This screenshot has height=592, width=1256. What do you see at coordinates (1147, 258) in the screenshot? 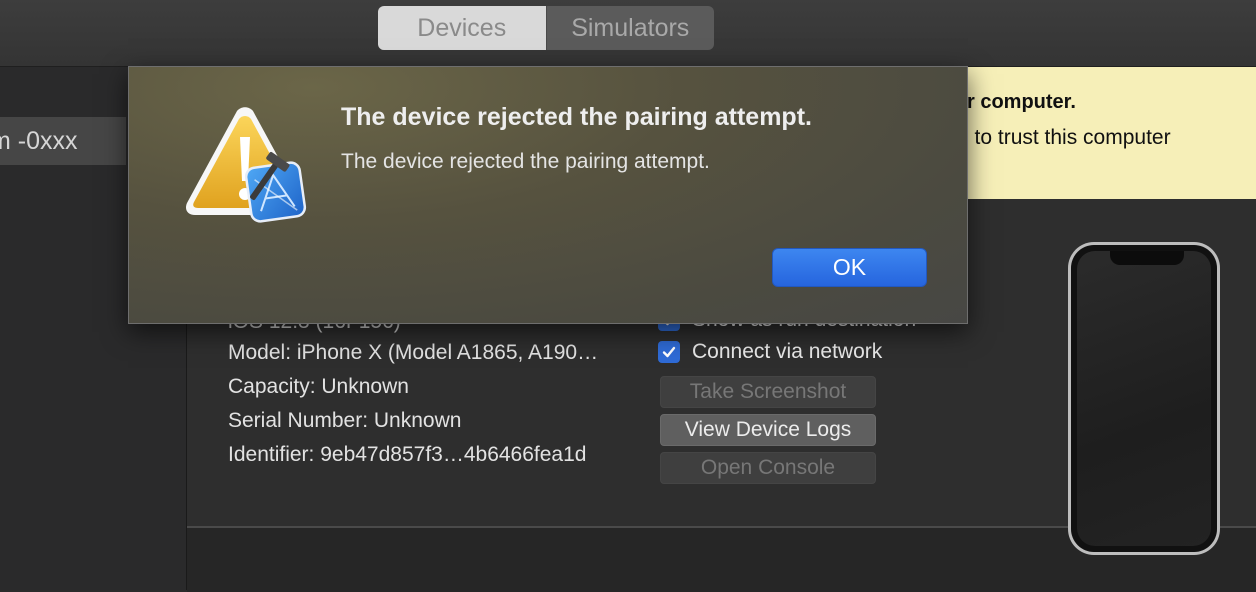
I see `phone-notch` at bounding box center [1147, 258].